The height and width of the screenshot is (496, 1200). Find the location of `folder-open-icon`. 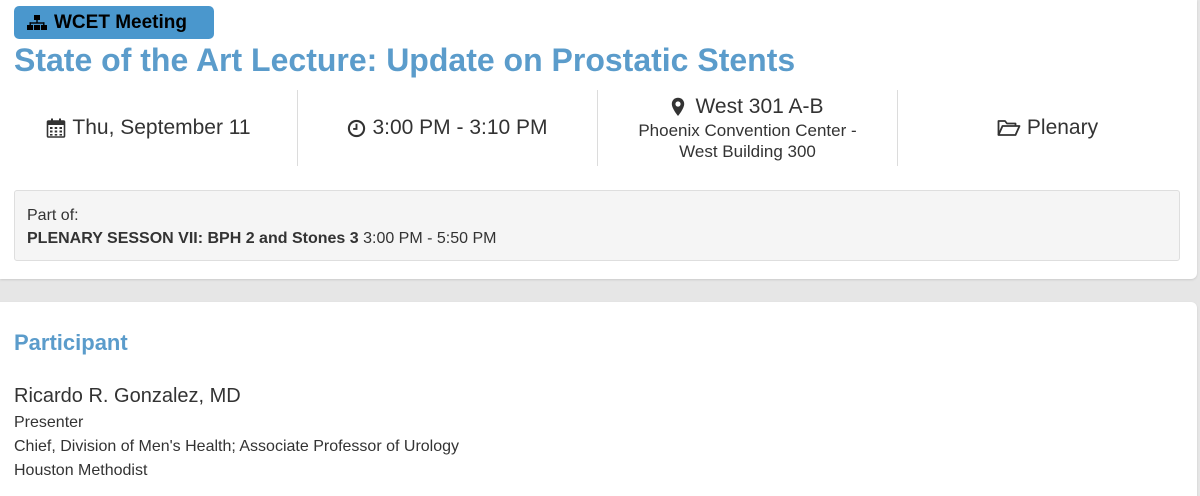

folder-open-icon is located at coordinates (1009, 128).